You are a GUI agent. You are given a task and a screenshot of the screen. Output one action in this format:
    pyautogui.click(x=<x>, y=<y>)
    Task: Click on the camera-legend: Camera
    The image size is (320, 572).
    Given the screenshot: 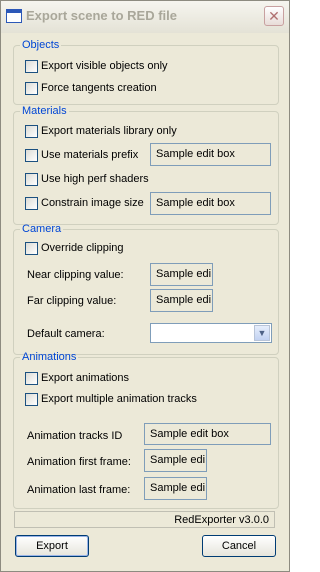 What is the action you would take?
    pyautogui.click(x=42, y=229)
    